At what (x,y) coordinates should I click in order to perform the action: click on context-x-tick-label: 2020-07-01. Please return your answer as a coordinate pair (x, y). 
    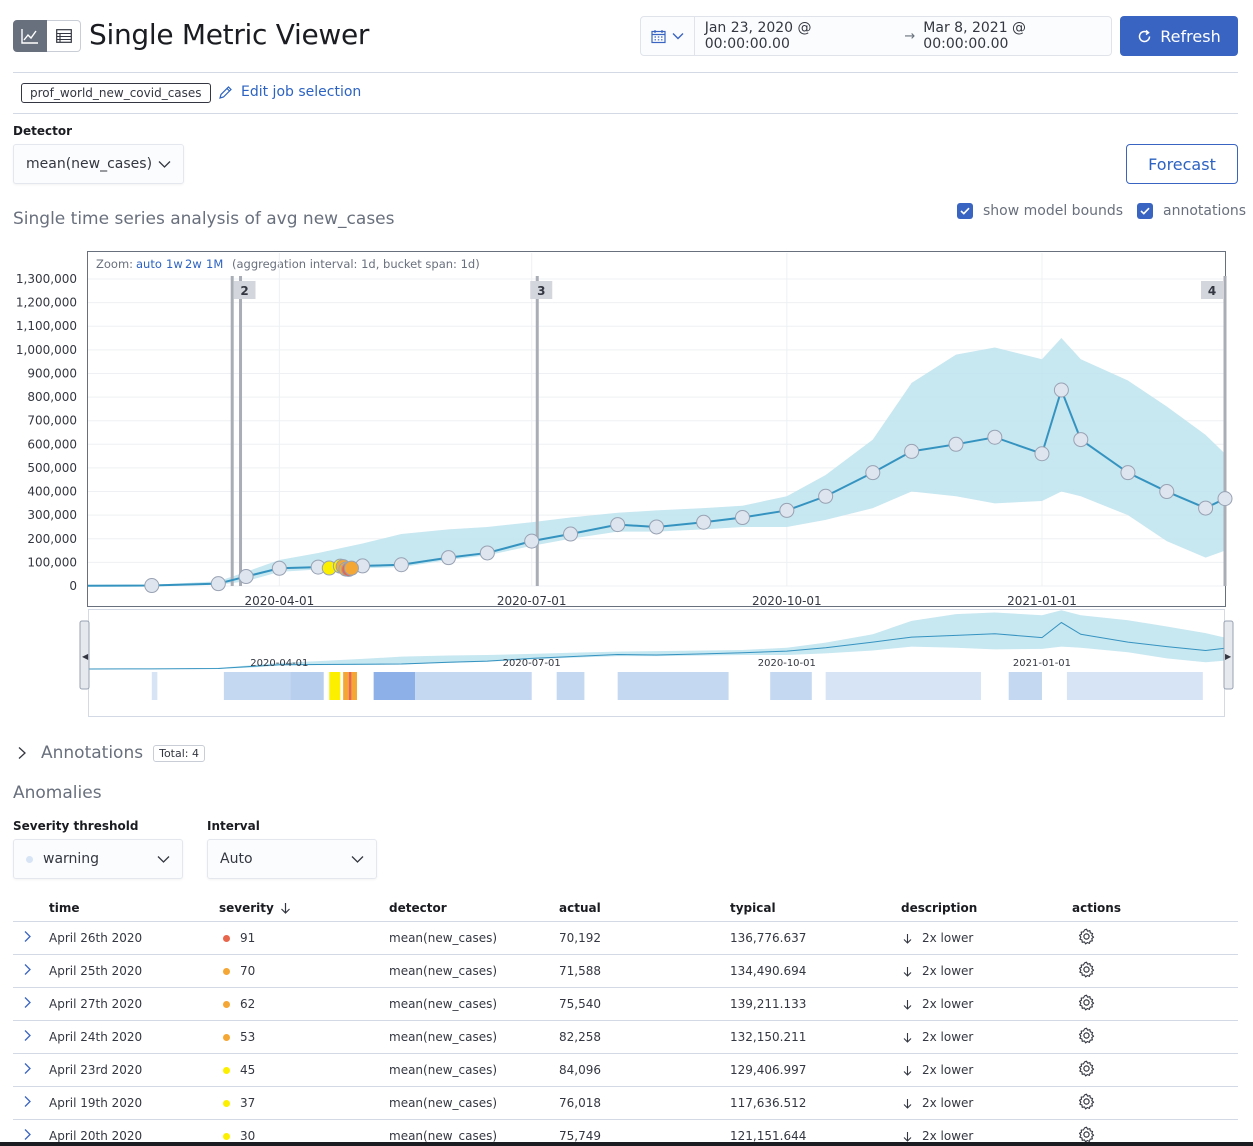
    Looking at the image, I should click on (532, 663).